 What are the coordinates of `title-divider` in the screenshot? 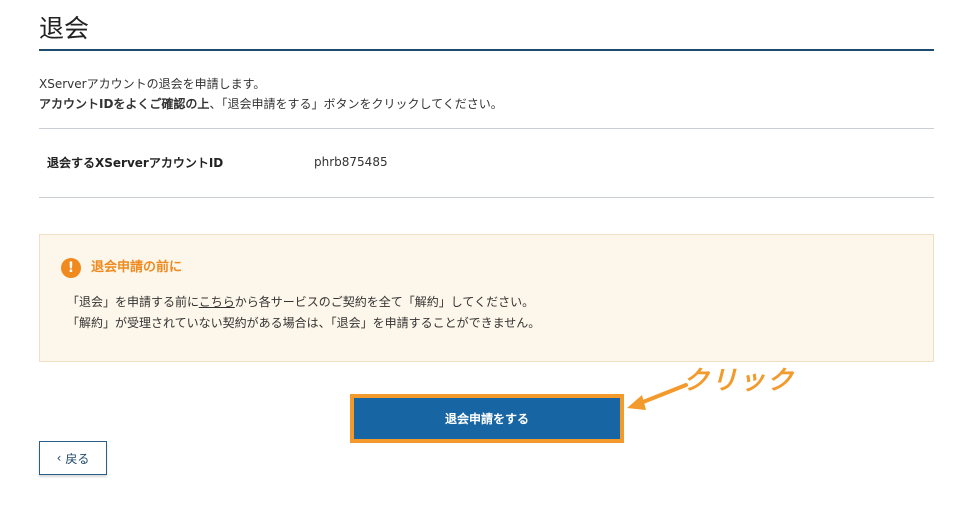 It's located at (486, 50).